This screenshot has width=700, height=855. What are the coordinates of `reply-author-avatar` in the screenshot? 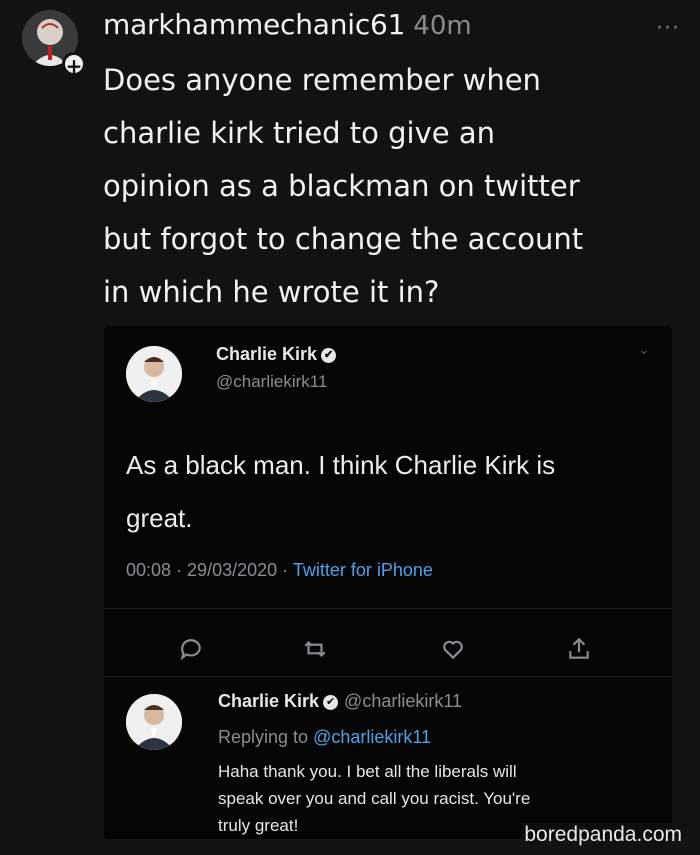 It's located at (154, 722).